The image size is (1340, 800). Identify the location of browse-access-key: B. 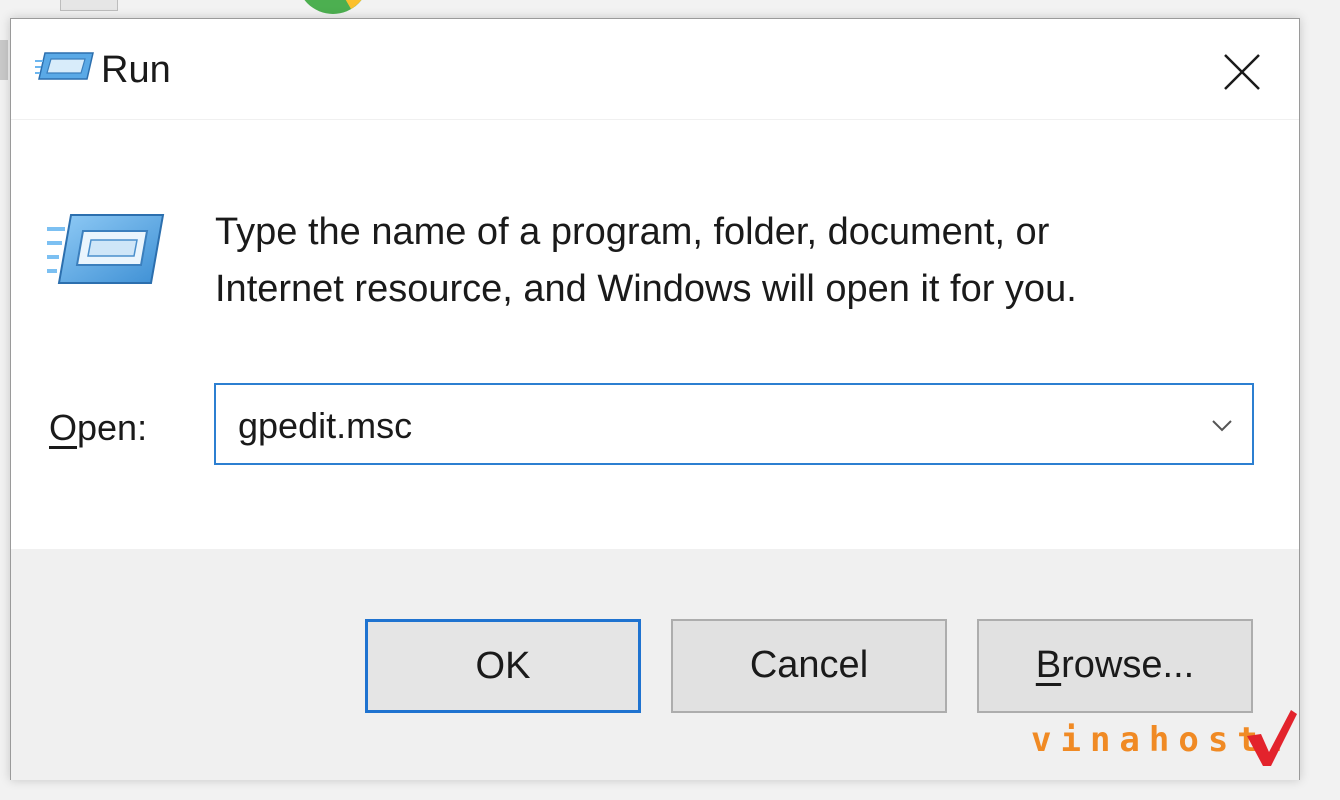
(1048, 665).